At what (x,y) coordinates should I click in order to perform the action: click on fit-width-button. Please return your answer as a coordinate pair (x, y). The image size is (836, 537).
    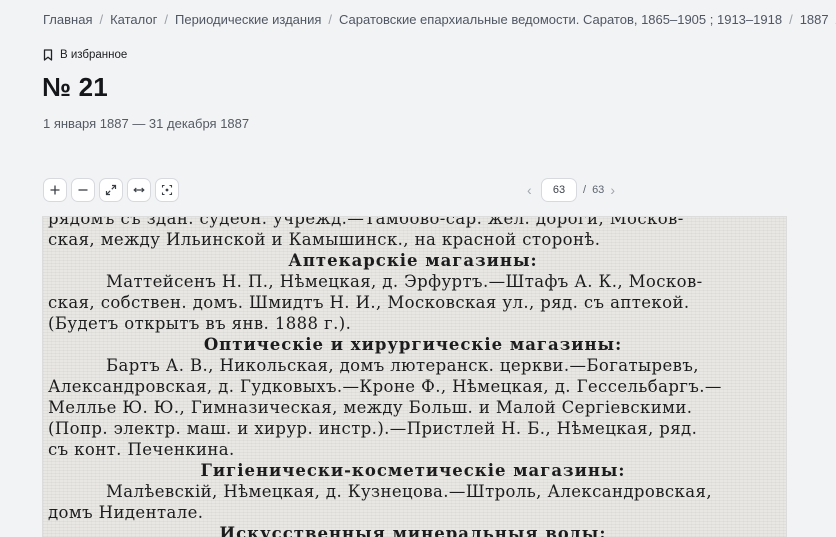
    Looking at the image, I should click on (139, 190).